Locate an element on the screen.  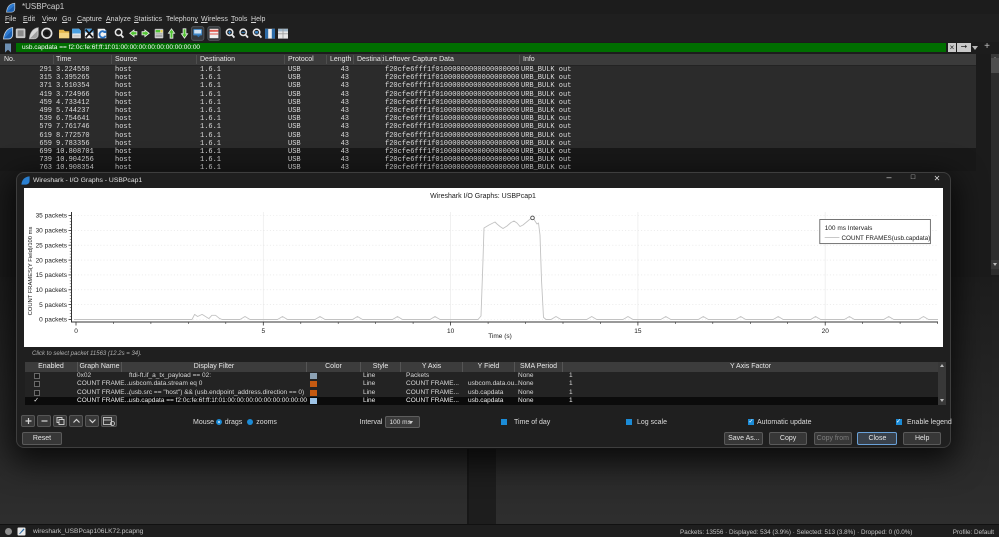
svg-text: 10 packets is located at coordinates (52, 290).